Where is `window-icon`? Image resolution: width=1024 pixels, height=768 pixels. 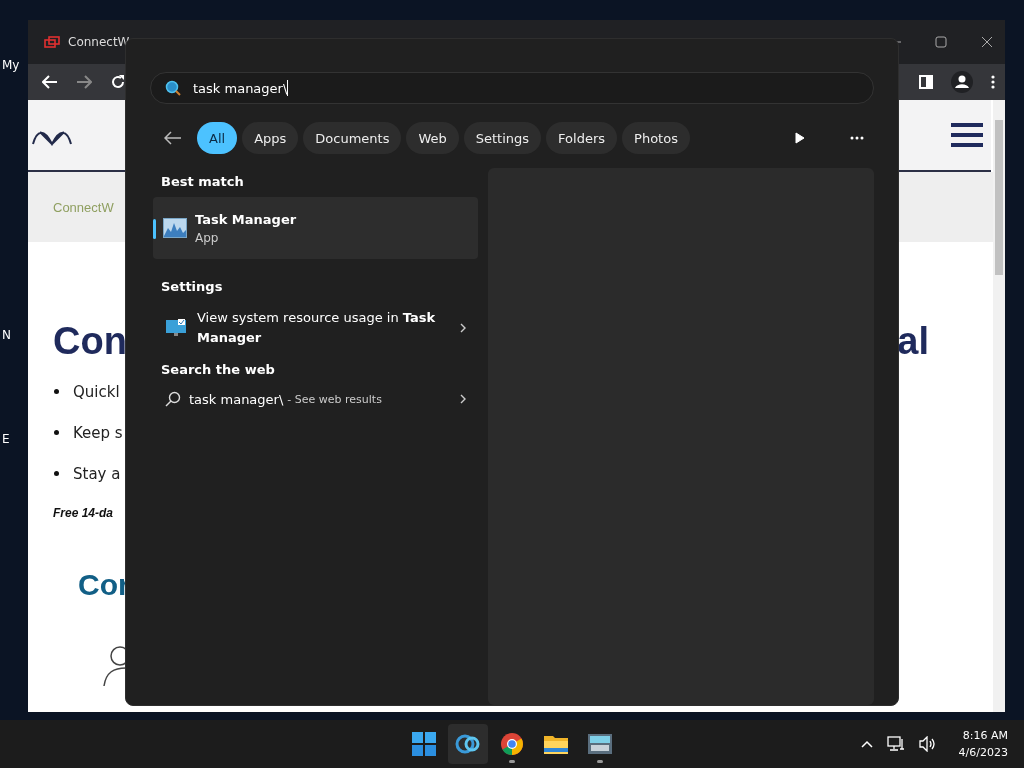 window-icon is located at coordinates (52, 42).